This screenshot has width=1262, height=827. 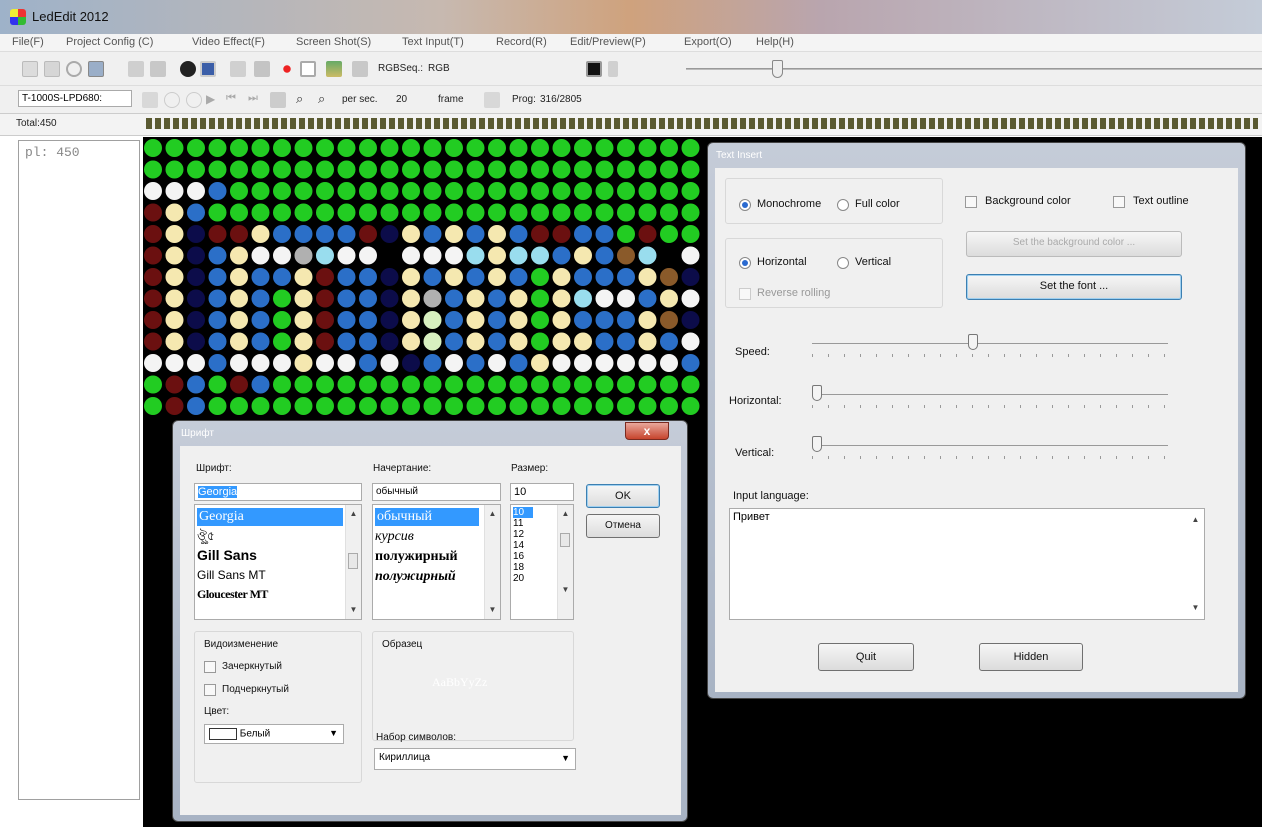 I want to click on strikeout-checkbox, so click(x=210, y=667).